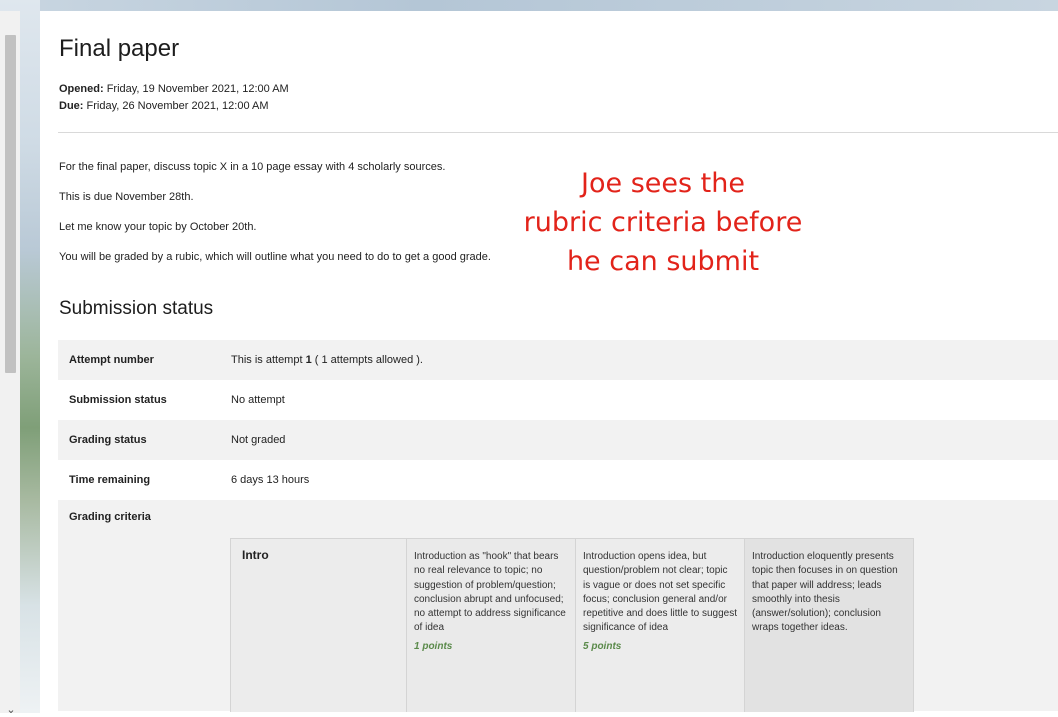 This screenshot has width=1058, height=717. Describe the element at coordinates (126, 197) in the screenshot. I see `description-paragraph: This is due November 28th.` at that location.